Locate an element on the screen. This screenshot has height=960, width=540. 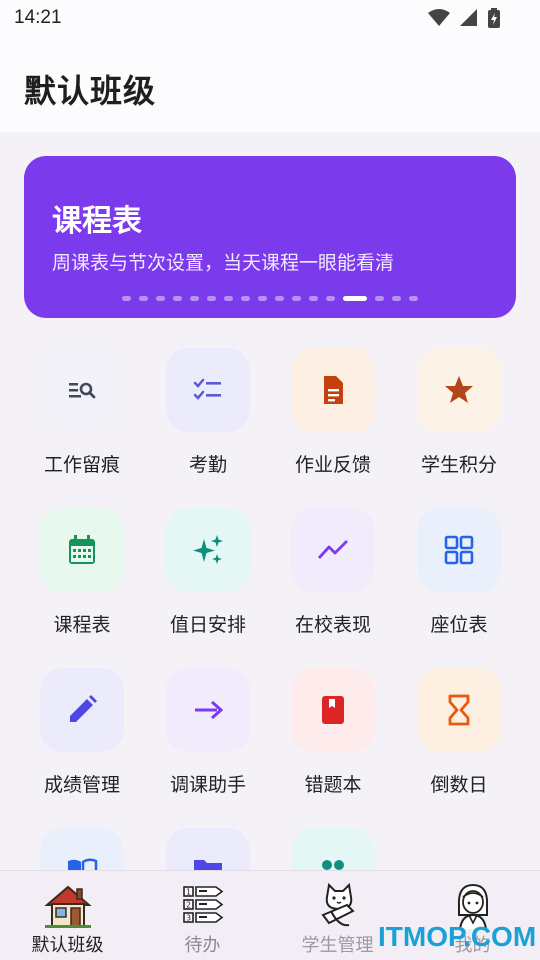
feature-label: 调课助手 is located at coordinates (207, 785).